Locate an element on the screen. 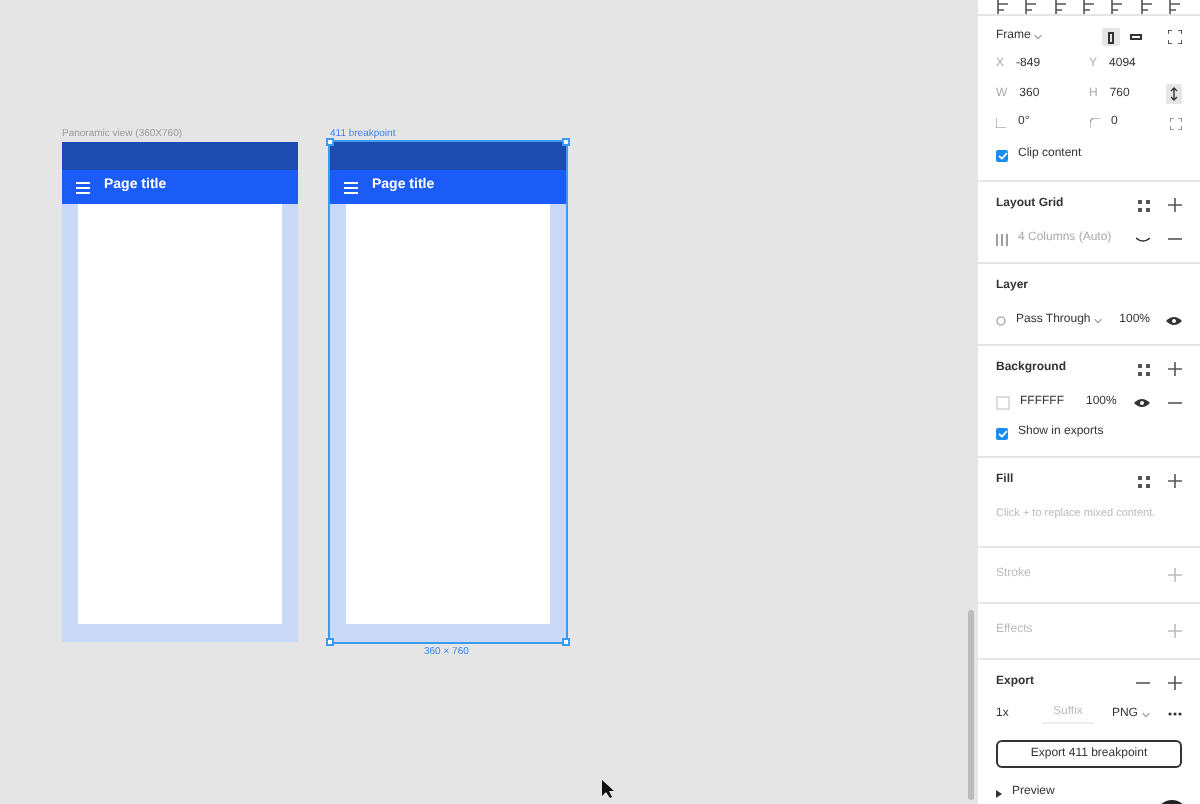 This screenshot has height=804, width=1200. resize-to-fit-icon is located at coordinates (1175, 37).